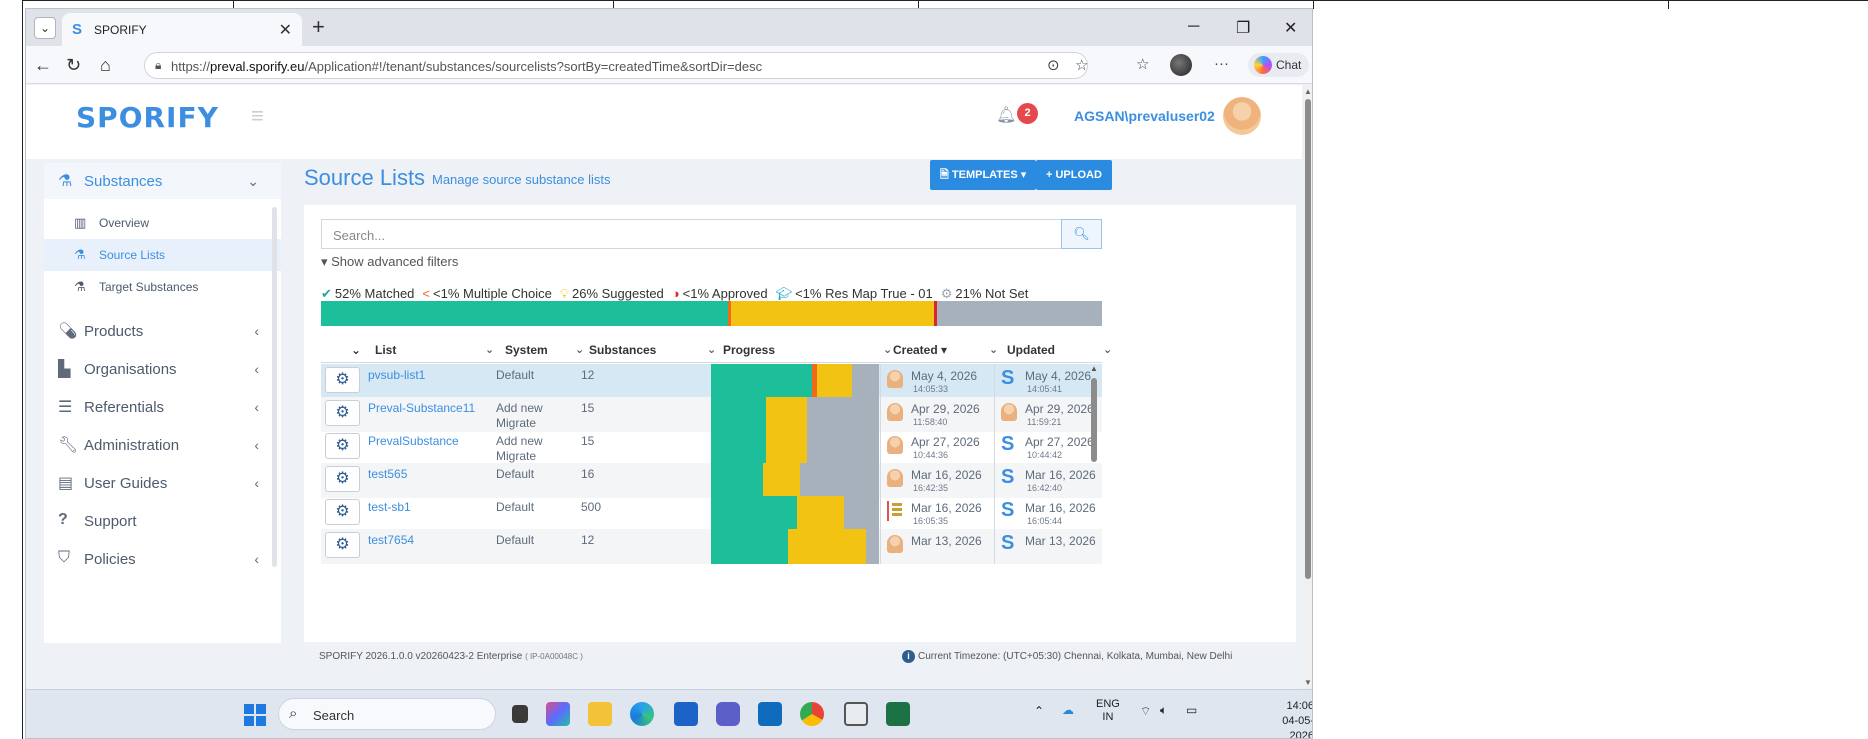 The height and width of the screenshot is (739, 1868). What do you see at coordinates (812, 714) in the screenshot?
I see `chrome-icon` at bounding box center [812, 714].